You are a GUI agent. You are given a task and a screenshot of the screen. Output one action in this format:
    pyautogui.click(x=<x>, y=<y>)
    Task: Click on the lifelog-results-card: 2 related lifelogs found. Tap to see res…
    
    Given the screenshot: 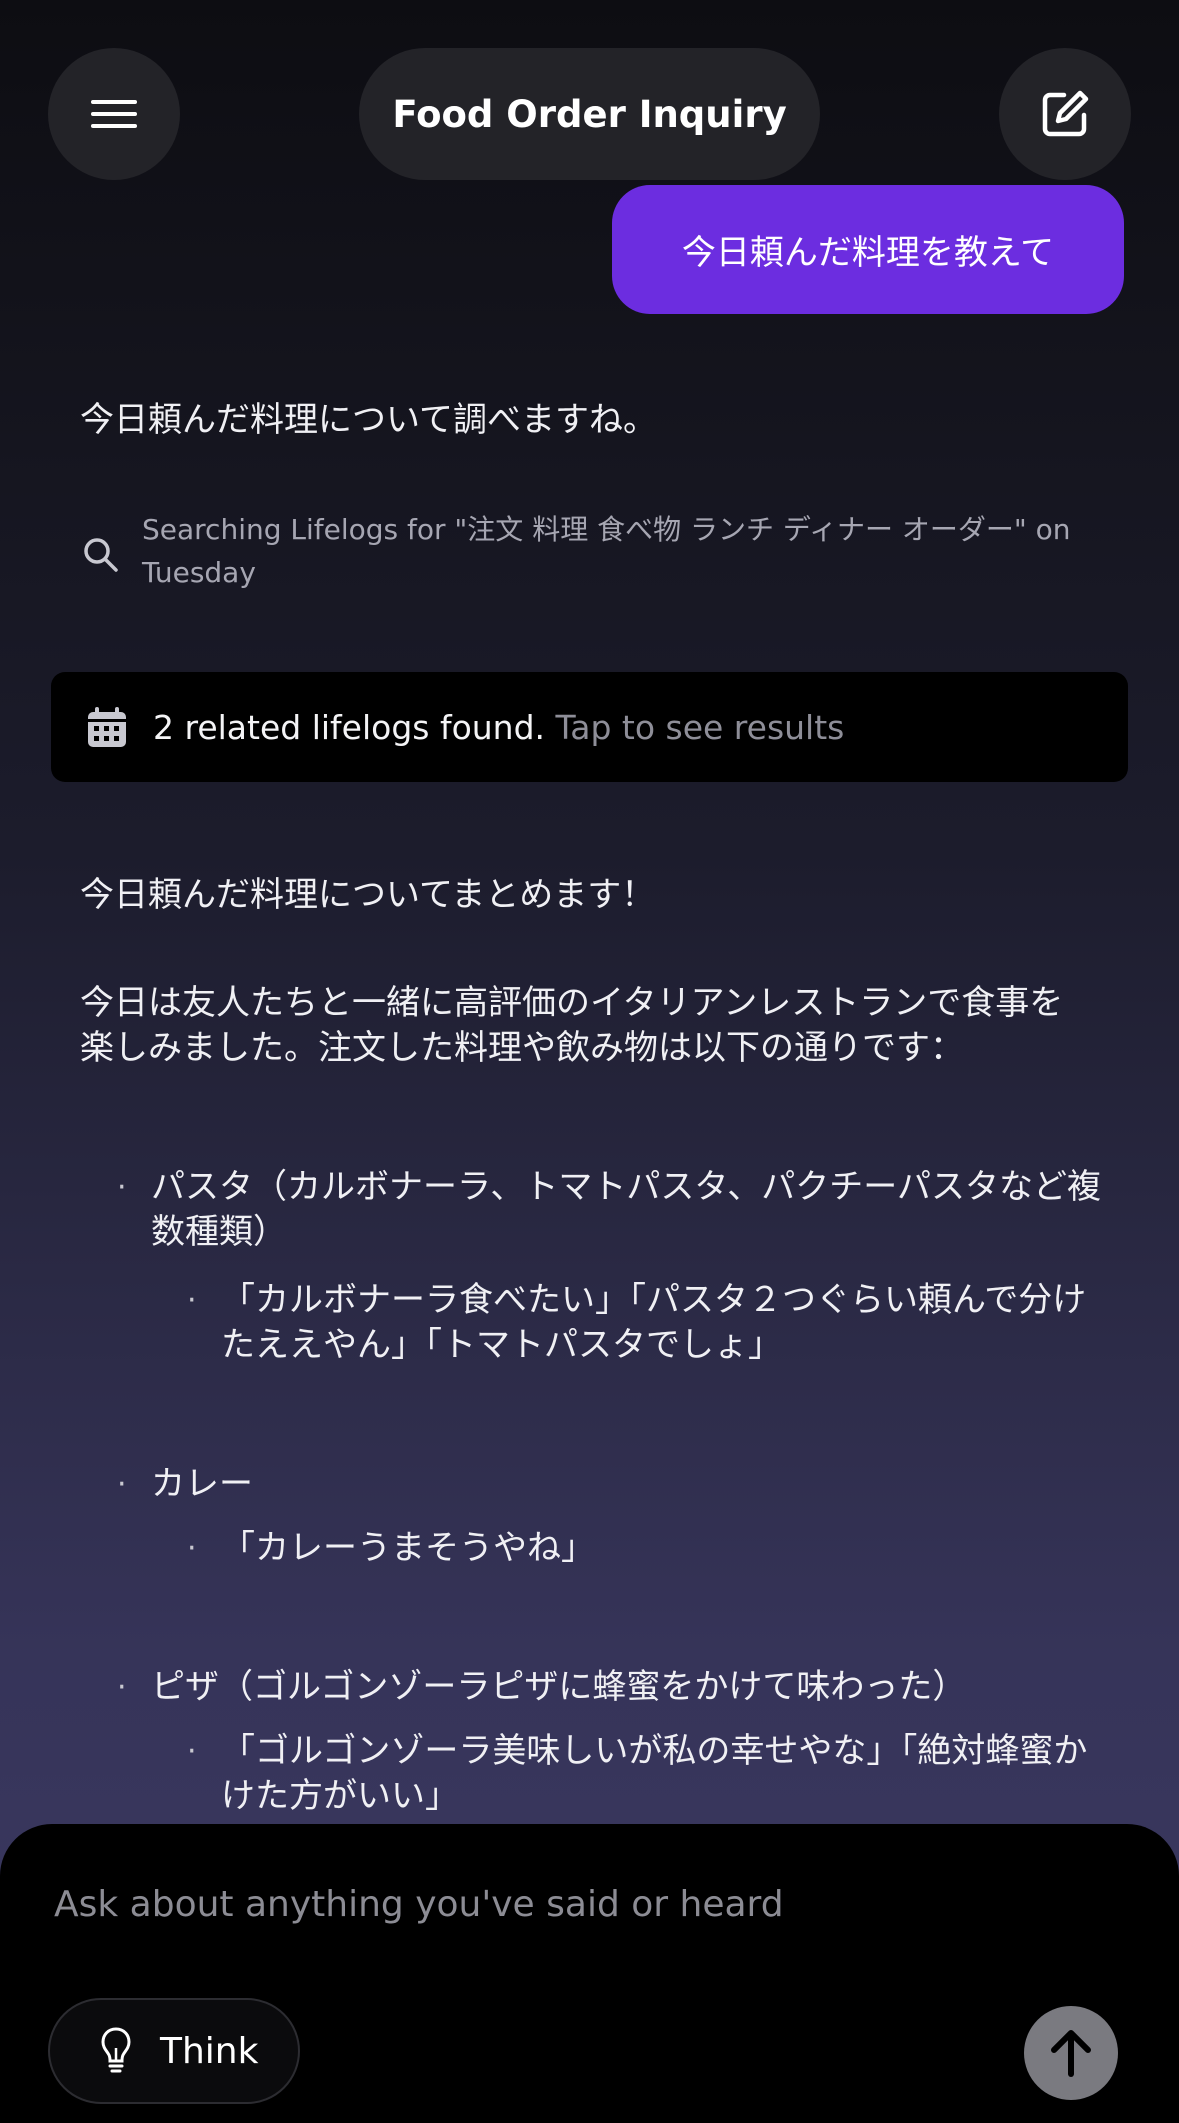 What is the action you would take?
    pyautogui.click(x=589, y=727)
    